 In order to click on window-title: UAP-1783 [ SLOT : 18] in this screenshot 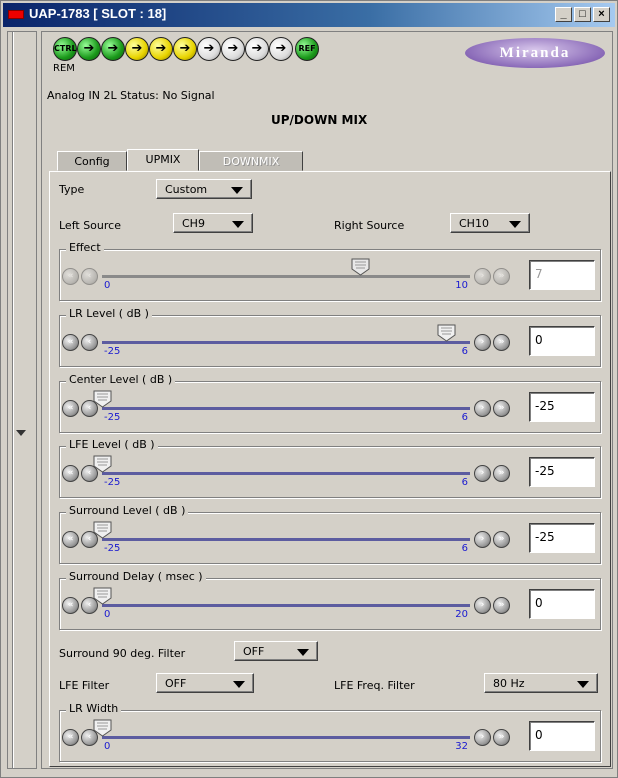, I will do `click(98, 13)`.